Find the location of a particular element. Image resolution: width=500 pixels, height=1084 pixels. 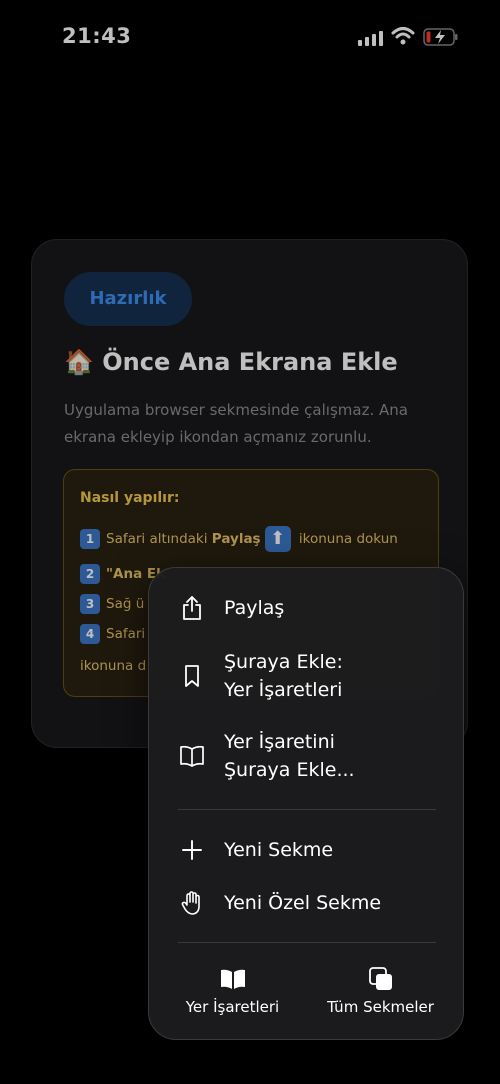

all-tabs-button: Tüm Sekmeler is located at coordinates (380, 993).